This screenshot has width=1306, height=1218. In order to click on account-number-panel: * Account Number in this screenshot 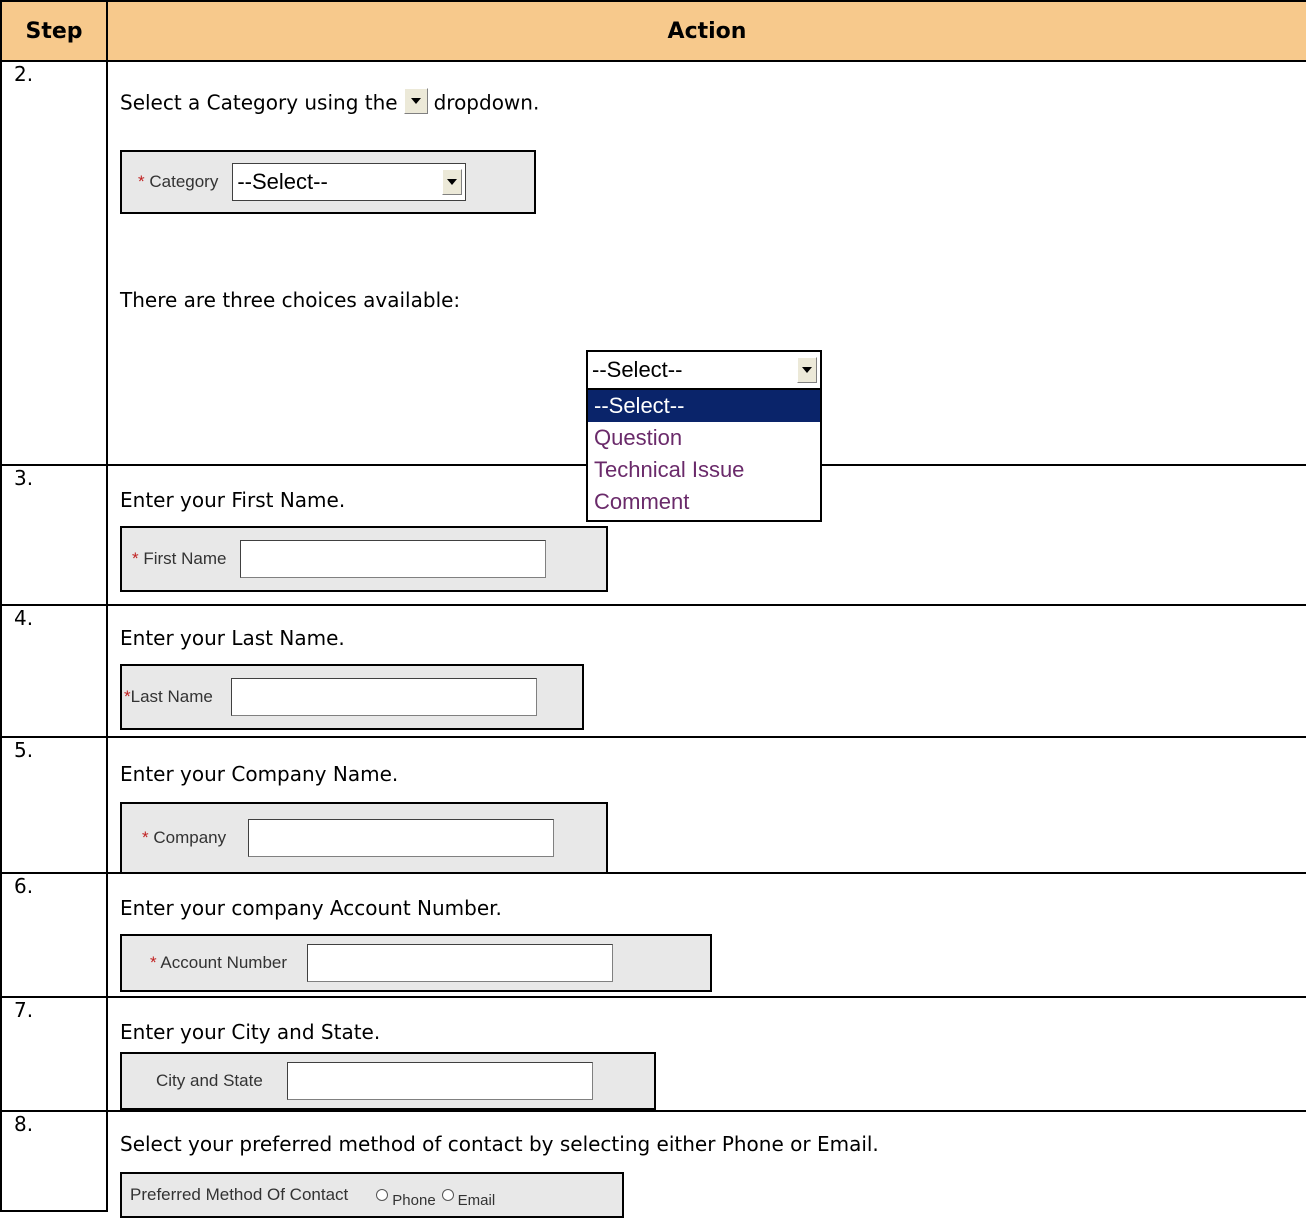, I will do `click(416, 963)`.